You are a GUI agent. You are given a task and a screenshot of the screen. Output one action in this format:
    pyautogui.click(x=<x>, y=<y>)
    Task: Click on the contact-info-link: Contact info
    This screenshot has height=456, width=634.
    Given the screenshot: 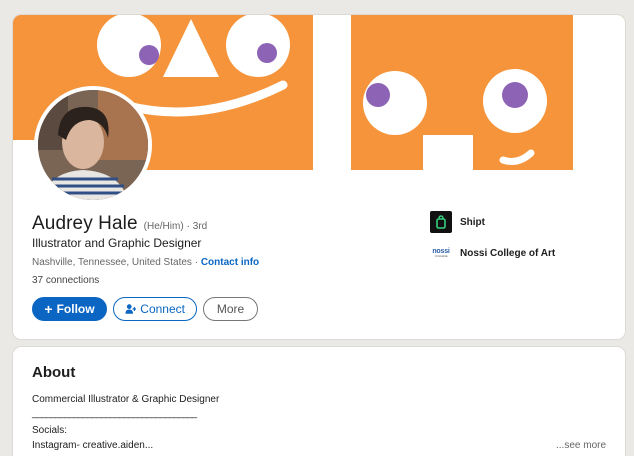 What is the action you would take?
    pyautogui.click(x=230, y=262)
    